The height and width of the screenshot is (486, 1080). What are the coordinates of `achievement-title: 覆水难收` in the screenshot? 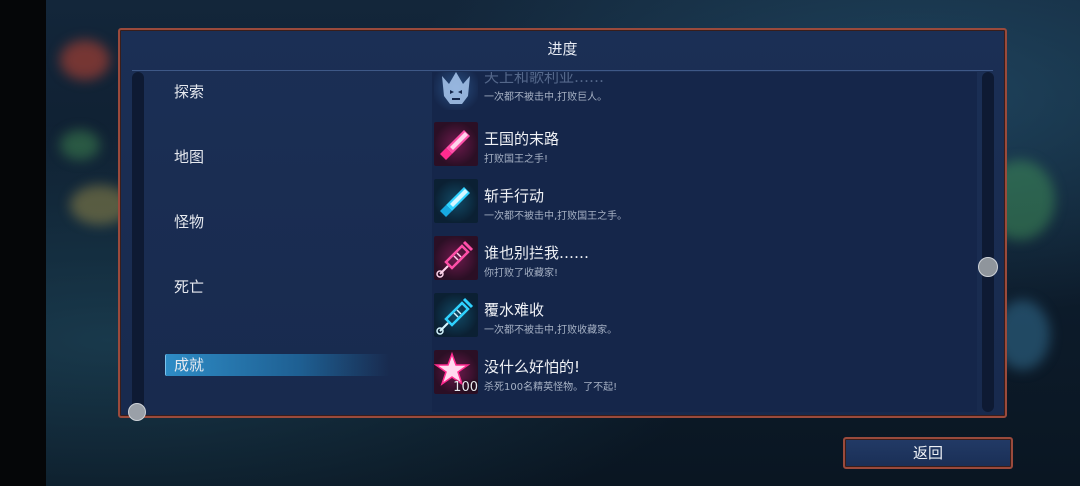 It's located at (514, 310).